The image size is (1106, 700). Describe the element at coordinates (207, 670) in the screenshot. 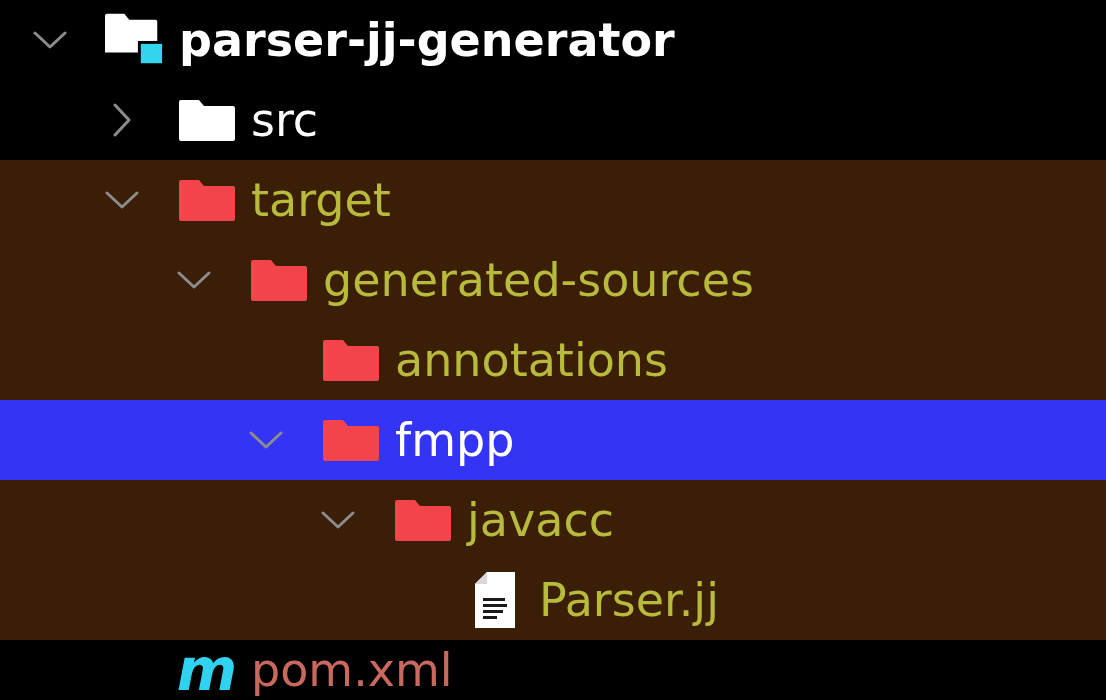

I see `letter-m-icon: m` at that location.